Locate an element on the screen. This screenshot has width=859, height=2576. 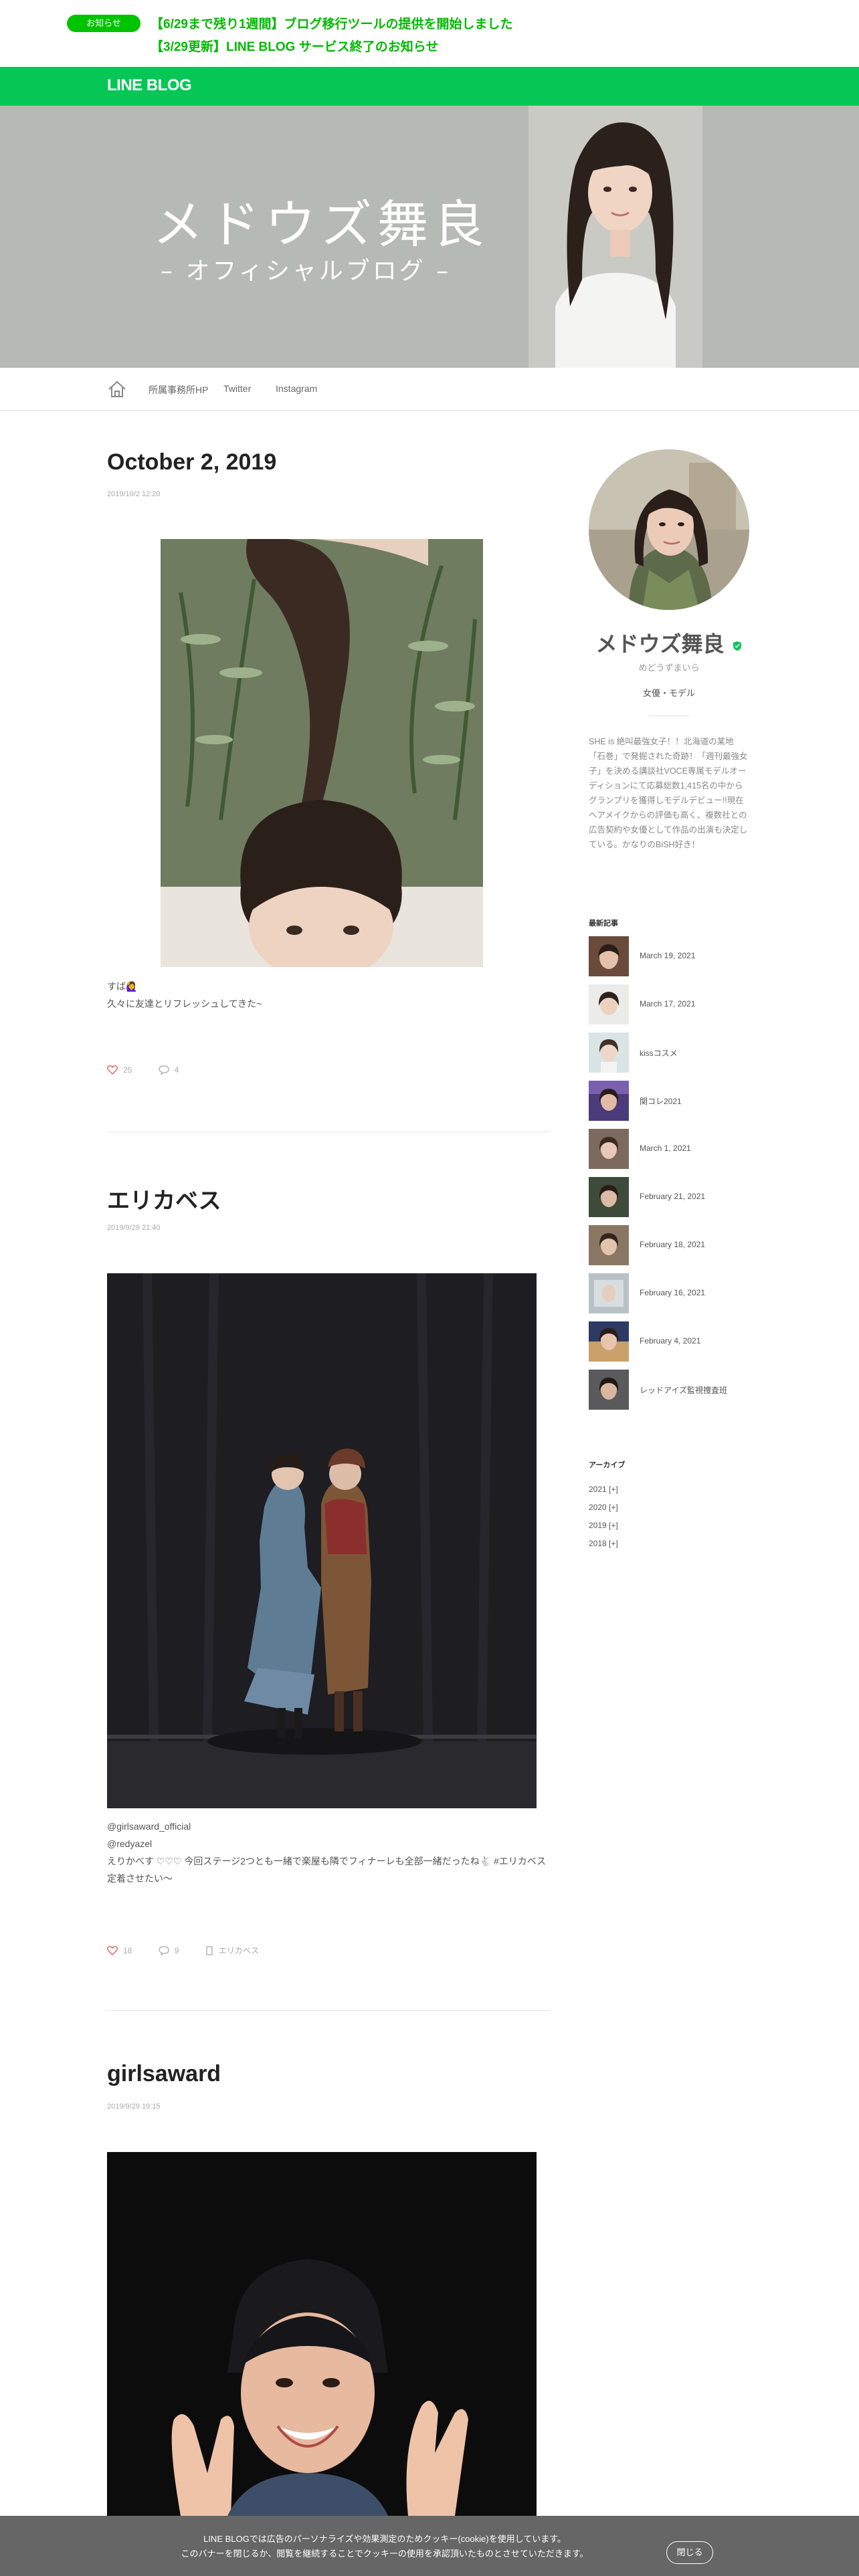
post-date: 2019/9/29 19:15 is located at coordinates (134, 2107).